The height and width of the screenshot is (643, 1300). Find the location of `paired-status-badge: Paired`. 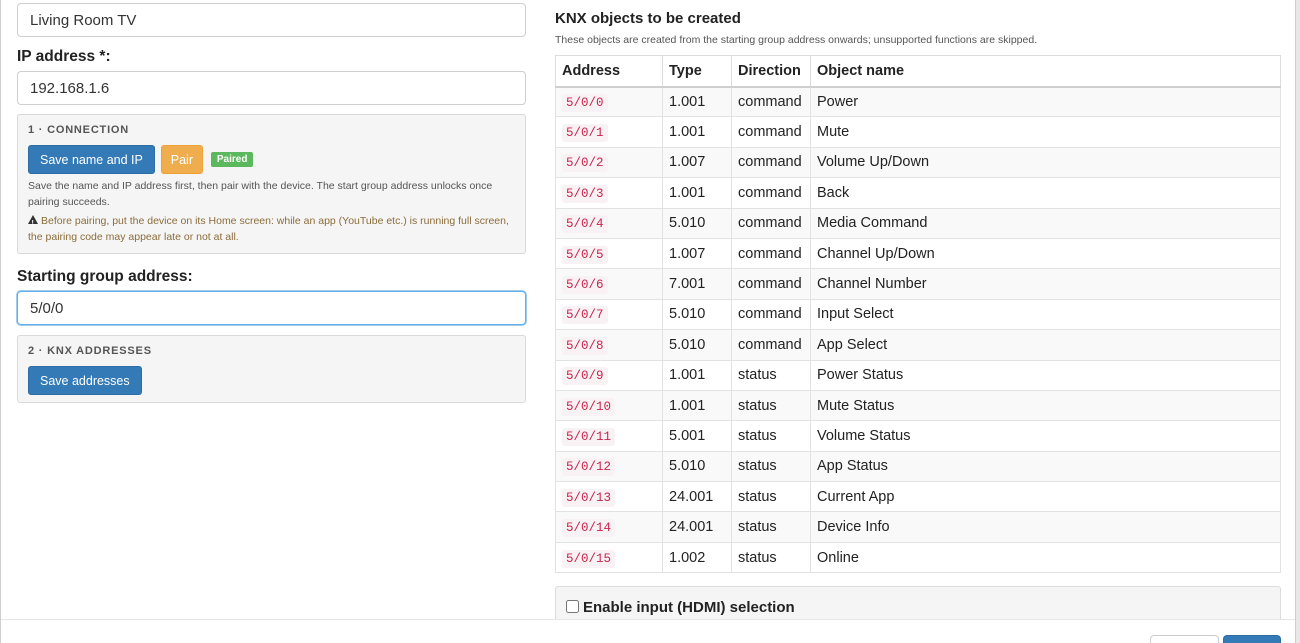

paired-status-badge: Paired is located at coordinates (232, 159).